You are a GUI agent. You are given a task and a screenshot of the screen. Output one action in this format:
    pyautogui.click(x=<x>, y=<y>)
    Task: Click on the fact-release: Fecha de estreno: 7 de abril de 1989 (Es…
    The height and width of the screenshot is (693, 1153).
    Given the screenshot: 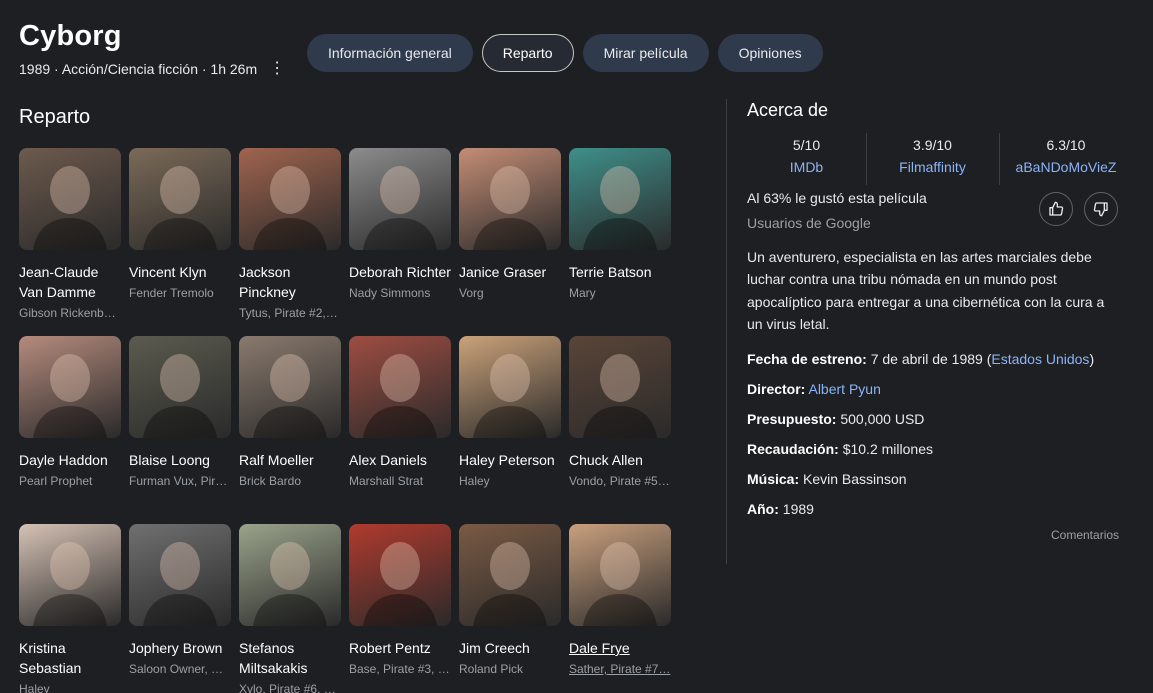 What is the action you would take?
    pyautogui.click(x=937, y=364)
    